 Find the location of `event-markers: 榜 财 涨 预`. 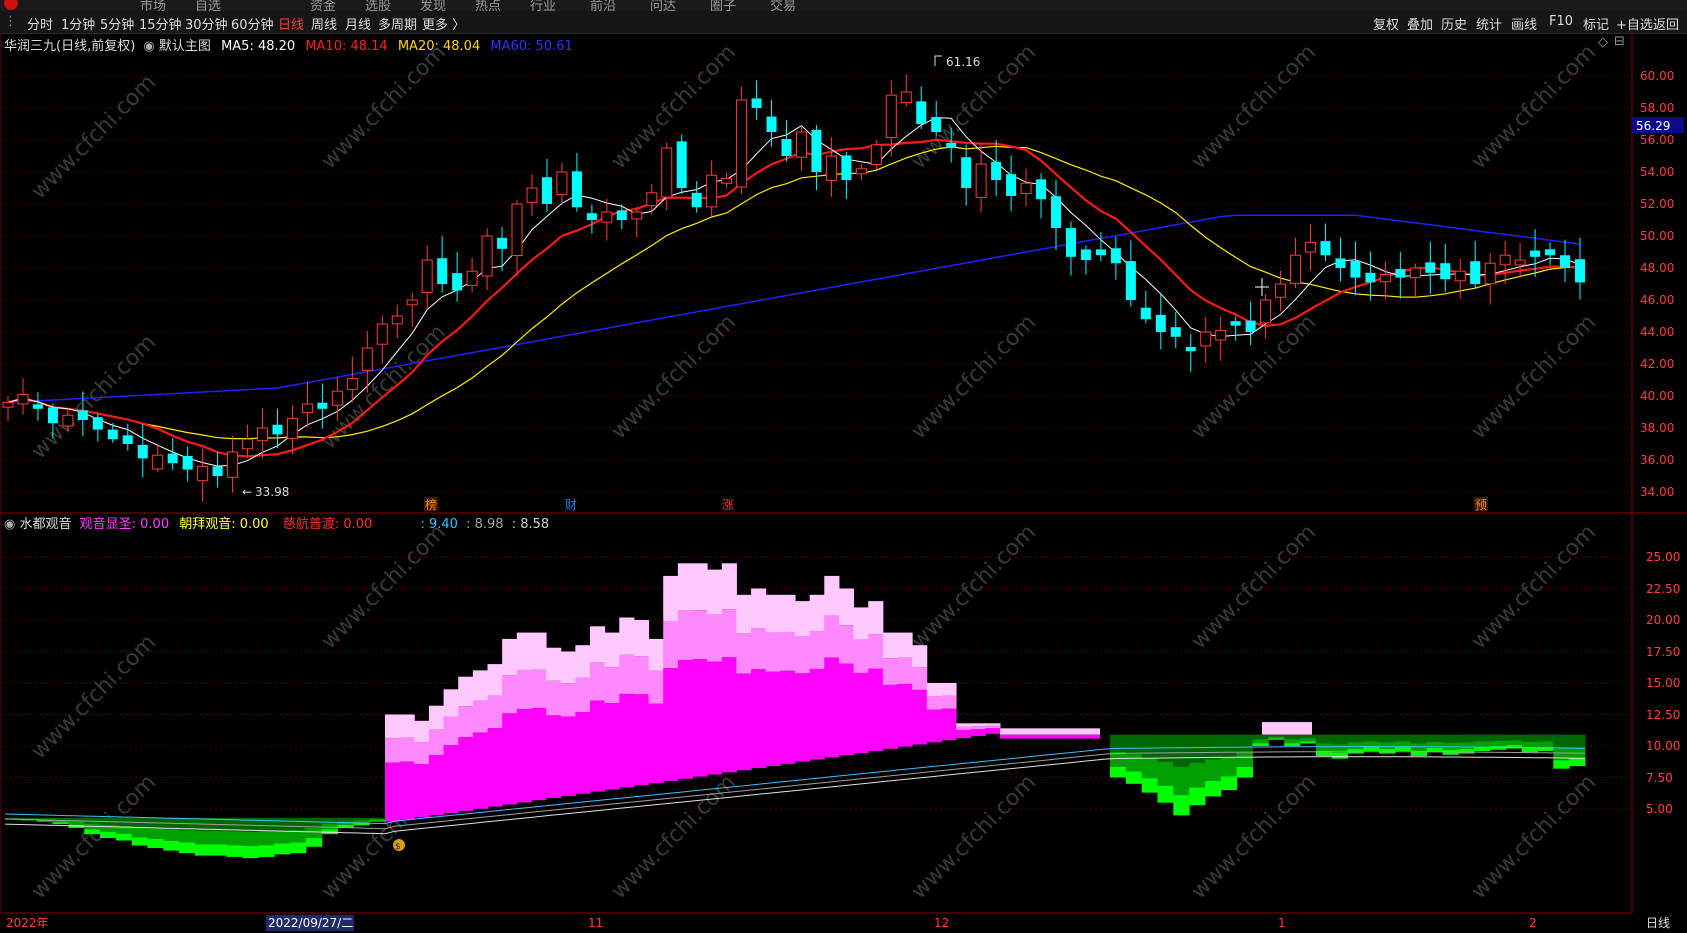

event-markers: 榜 财 涨 预 is located at coordinates (956, 504).